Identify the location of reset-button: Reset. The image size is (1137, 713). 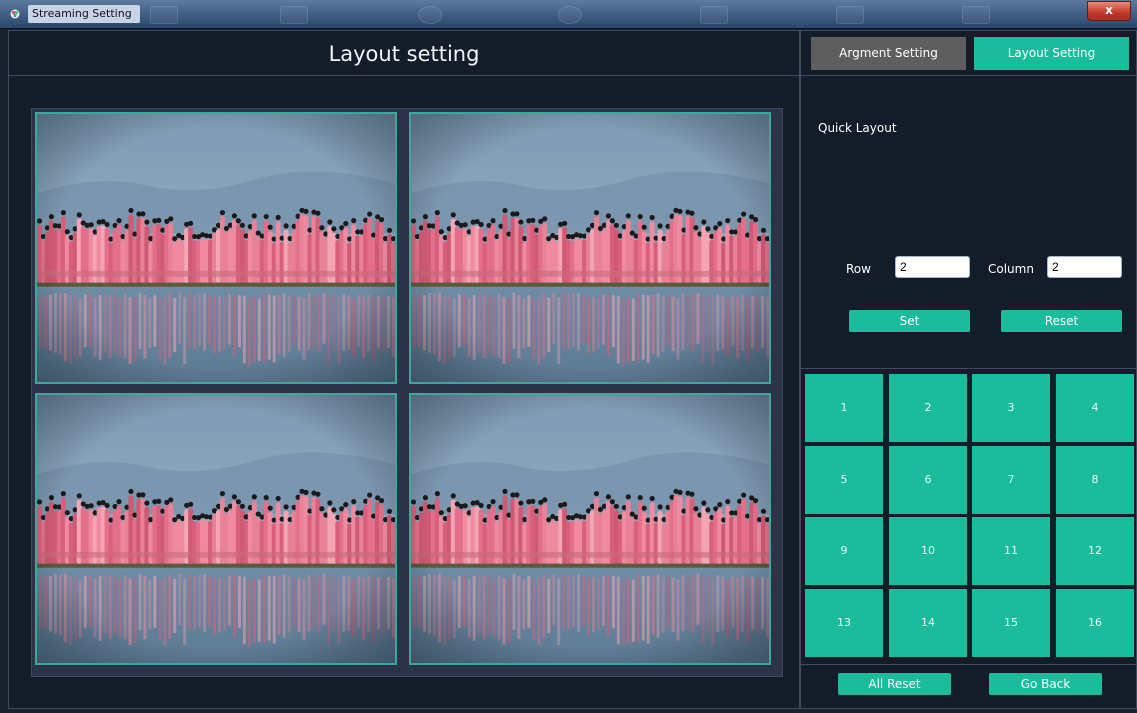
(1061, 321).